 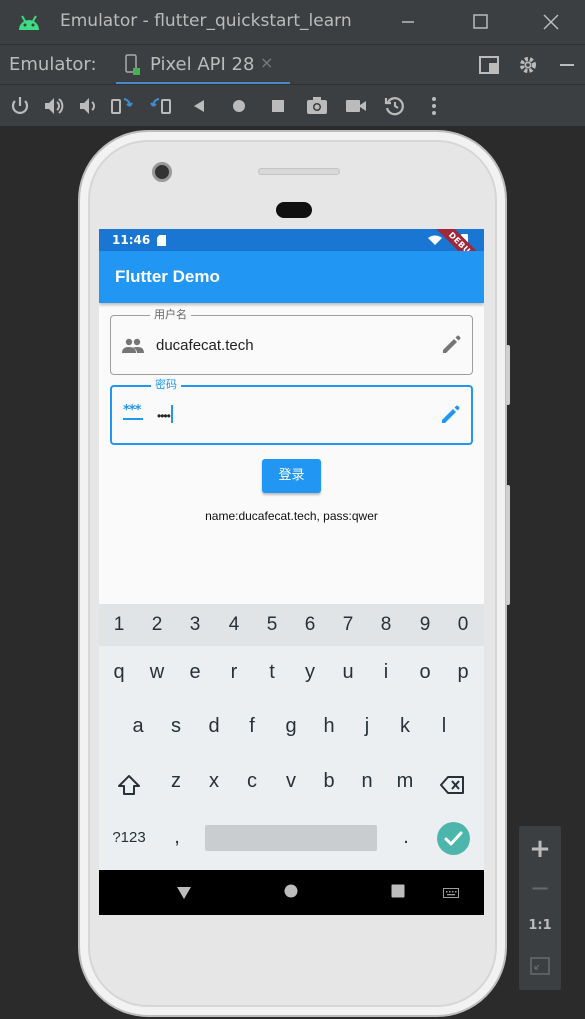 What do you see at coordinates (291, 781) in the screenshot?
I see `key-v: v` at bounding box center [291, 781].